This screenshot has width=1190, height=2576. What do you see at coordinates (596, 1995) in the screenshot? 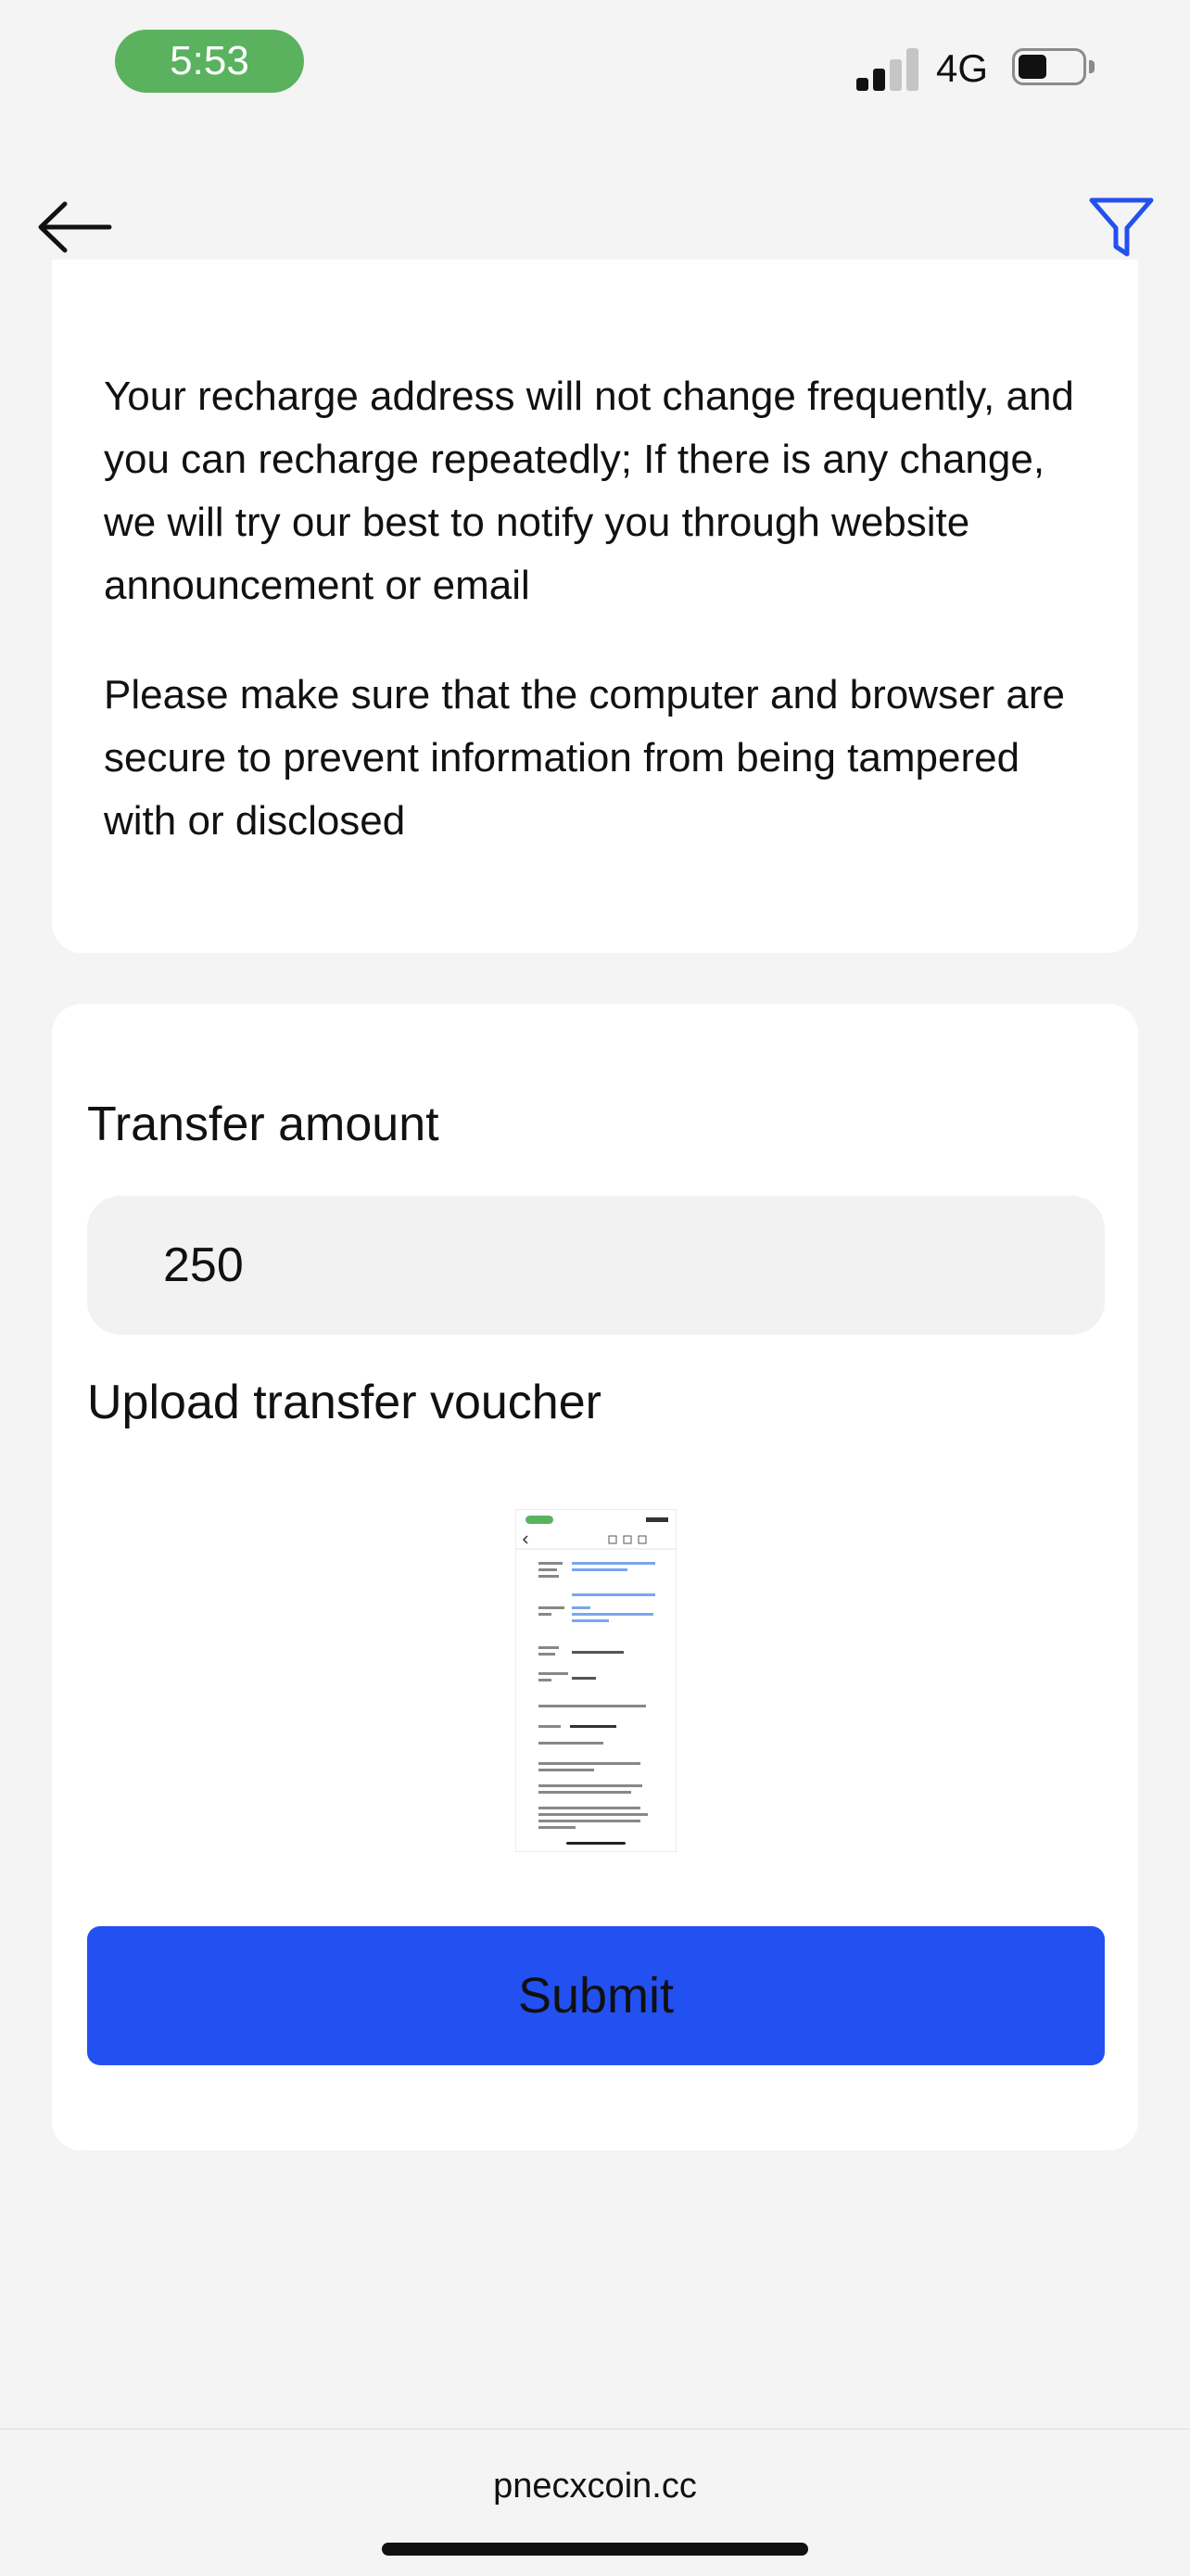
I see `submit-button: Submit` at bounding box center [596, 1995].